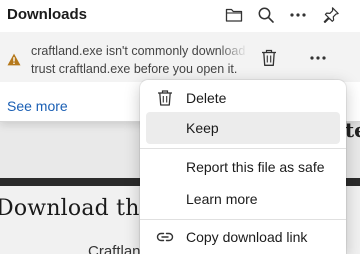  I want to click on menu-item-report-safe: Report this file as safe, so click(243, 167).